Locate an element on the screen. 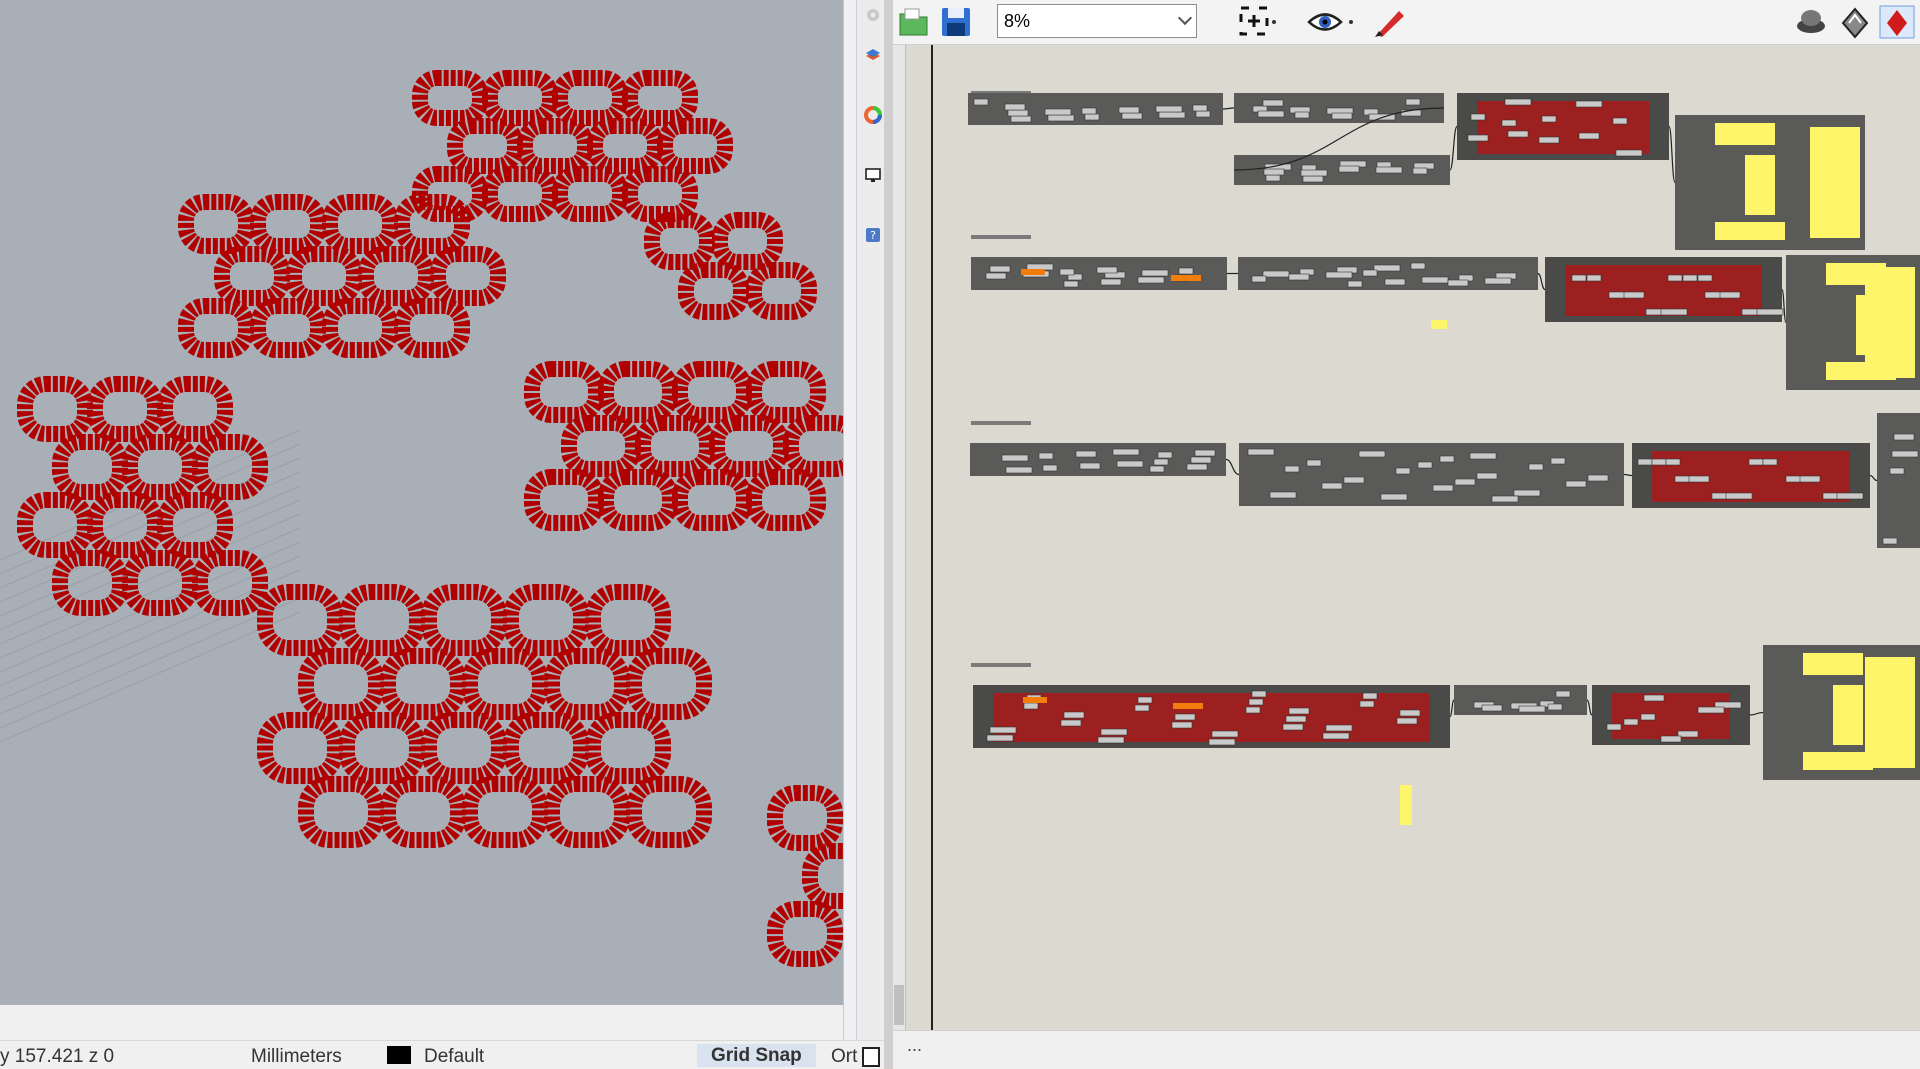 The height and width of the screenshot is (1069, 1920). settings-icon is located at coordinates (873, 15).